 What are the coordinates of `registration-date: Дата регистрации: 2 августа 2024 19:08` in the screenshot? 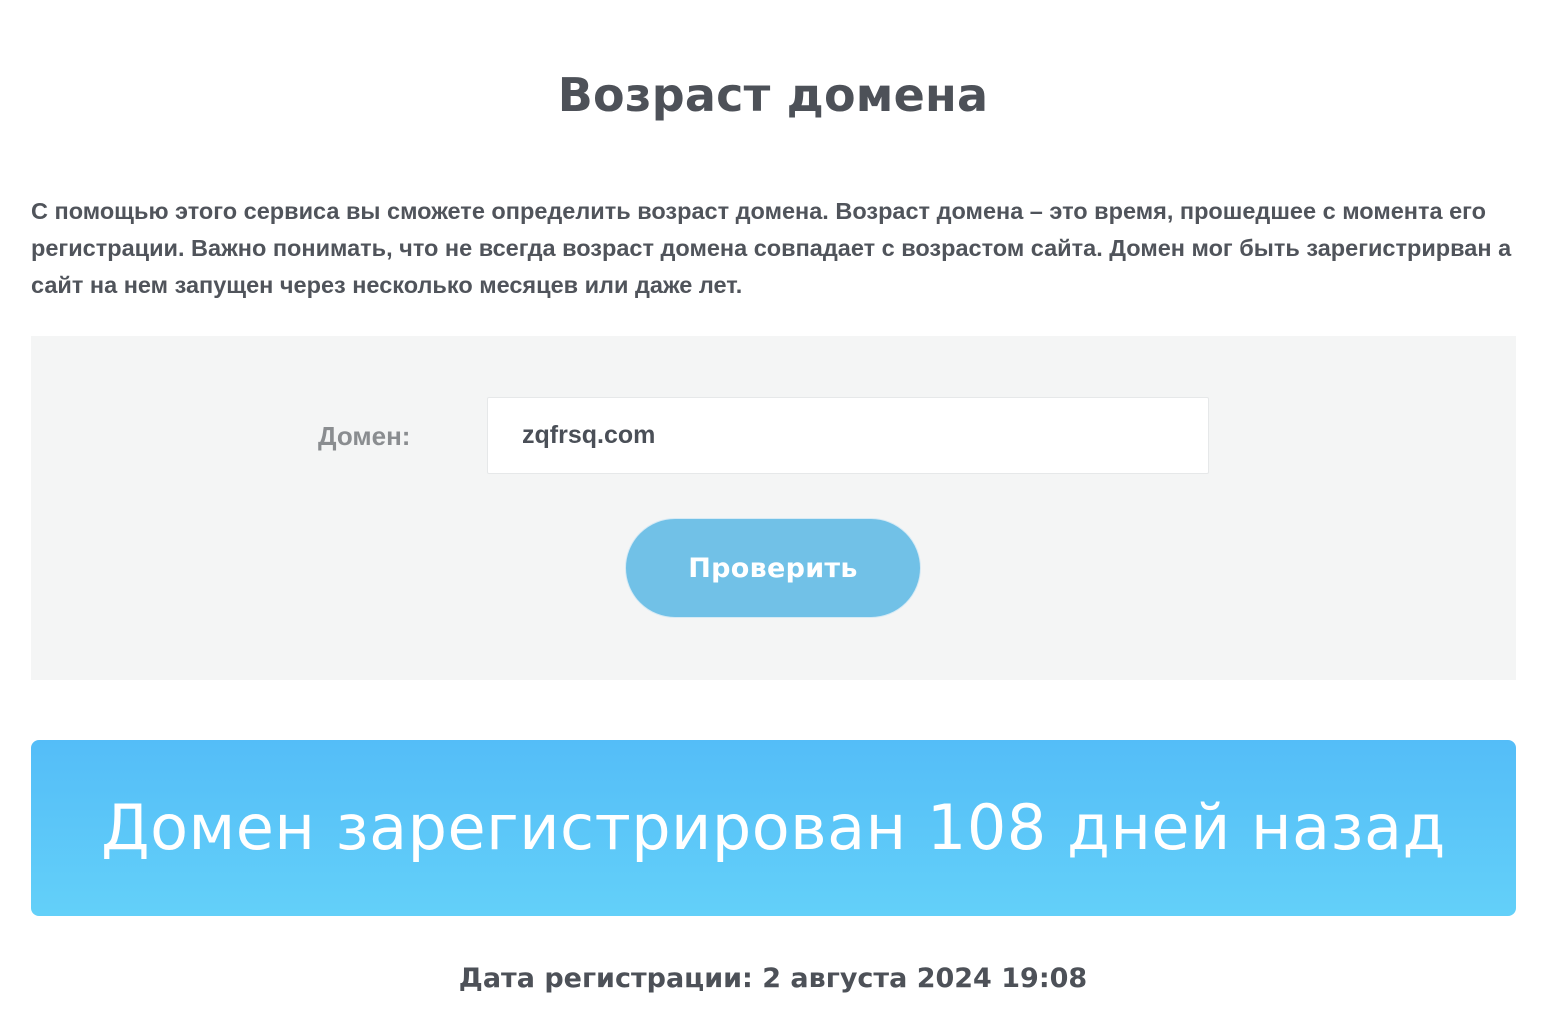 It's located at (773, 978).